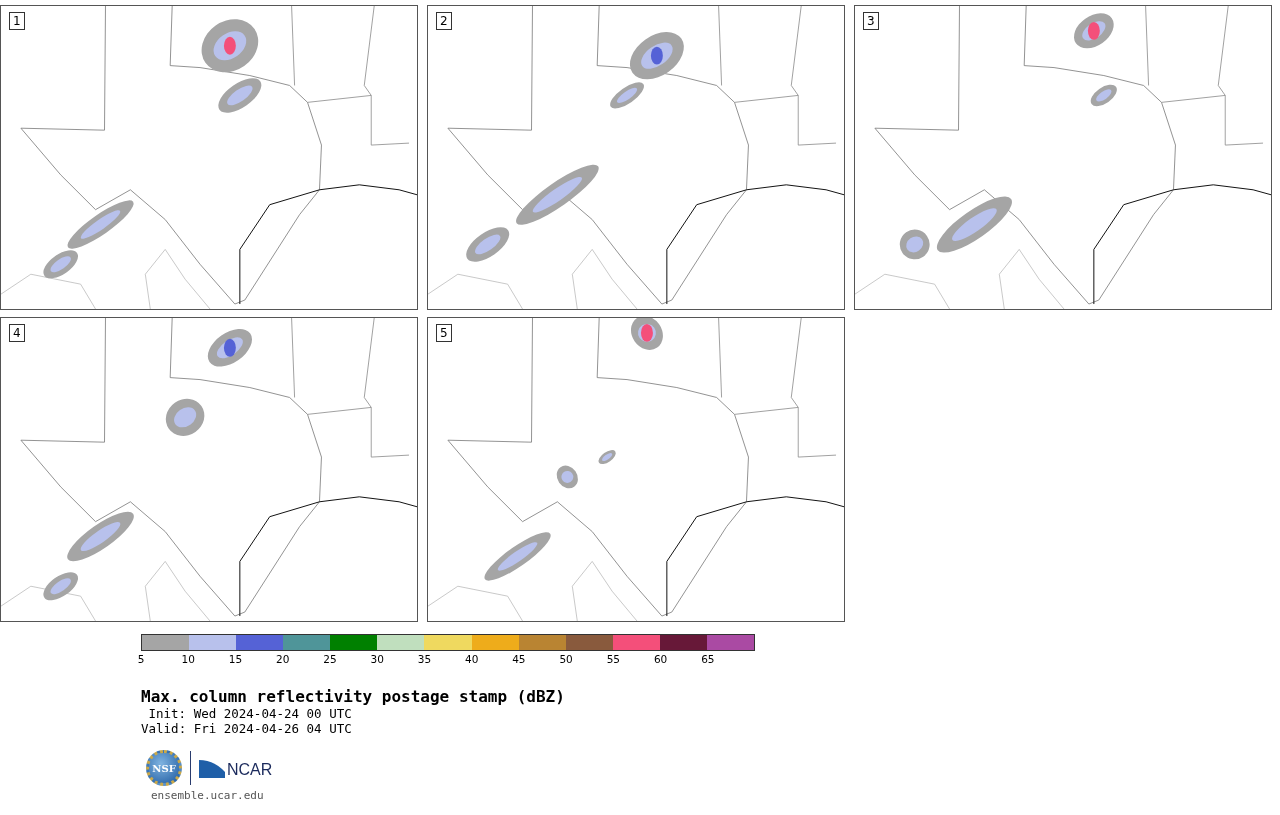 This screenshot has height=815, width=1280. Describe the element at coordinates (141, 659) in the screenshot. I see `tick-label: 5` at that location.